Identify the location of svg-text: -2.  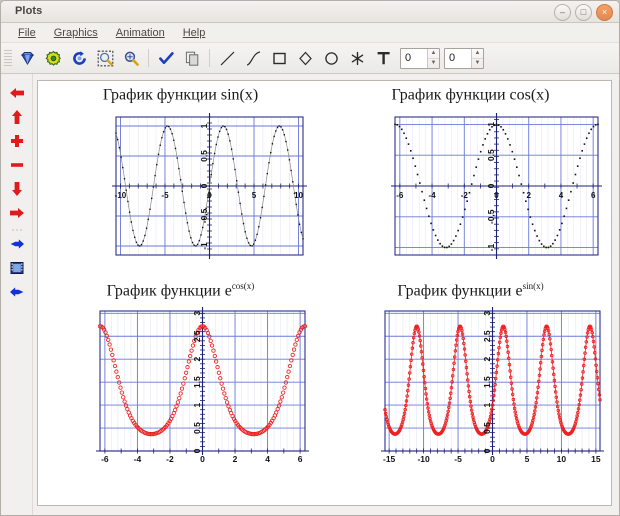
(170, 459).